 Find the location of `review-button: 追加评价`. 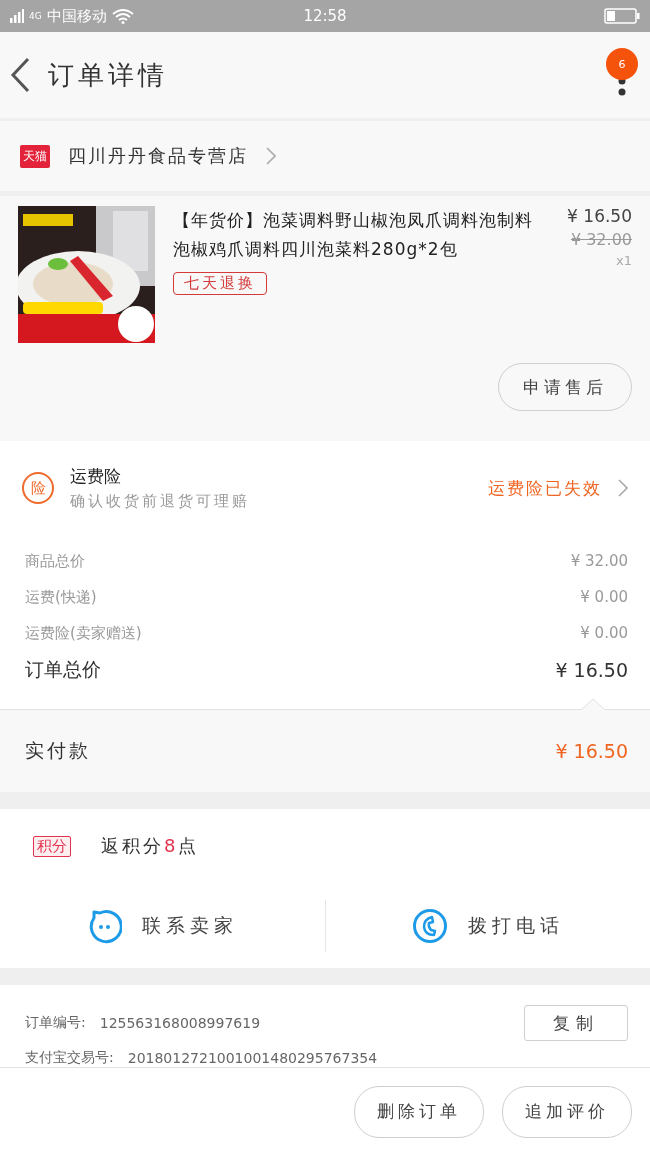

review-button: 追加评价 is located at coordinates (567, 1111).